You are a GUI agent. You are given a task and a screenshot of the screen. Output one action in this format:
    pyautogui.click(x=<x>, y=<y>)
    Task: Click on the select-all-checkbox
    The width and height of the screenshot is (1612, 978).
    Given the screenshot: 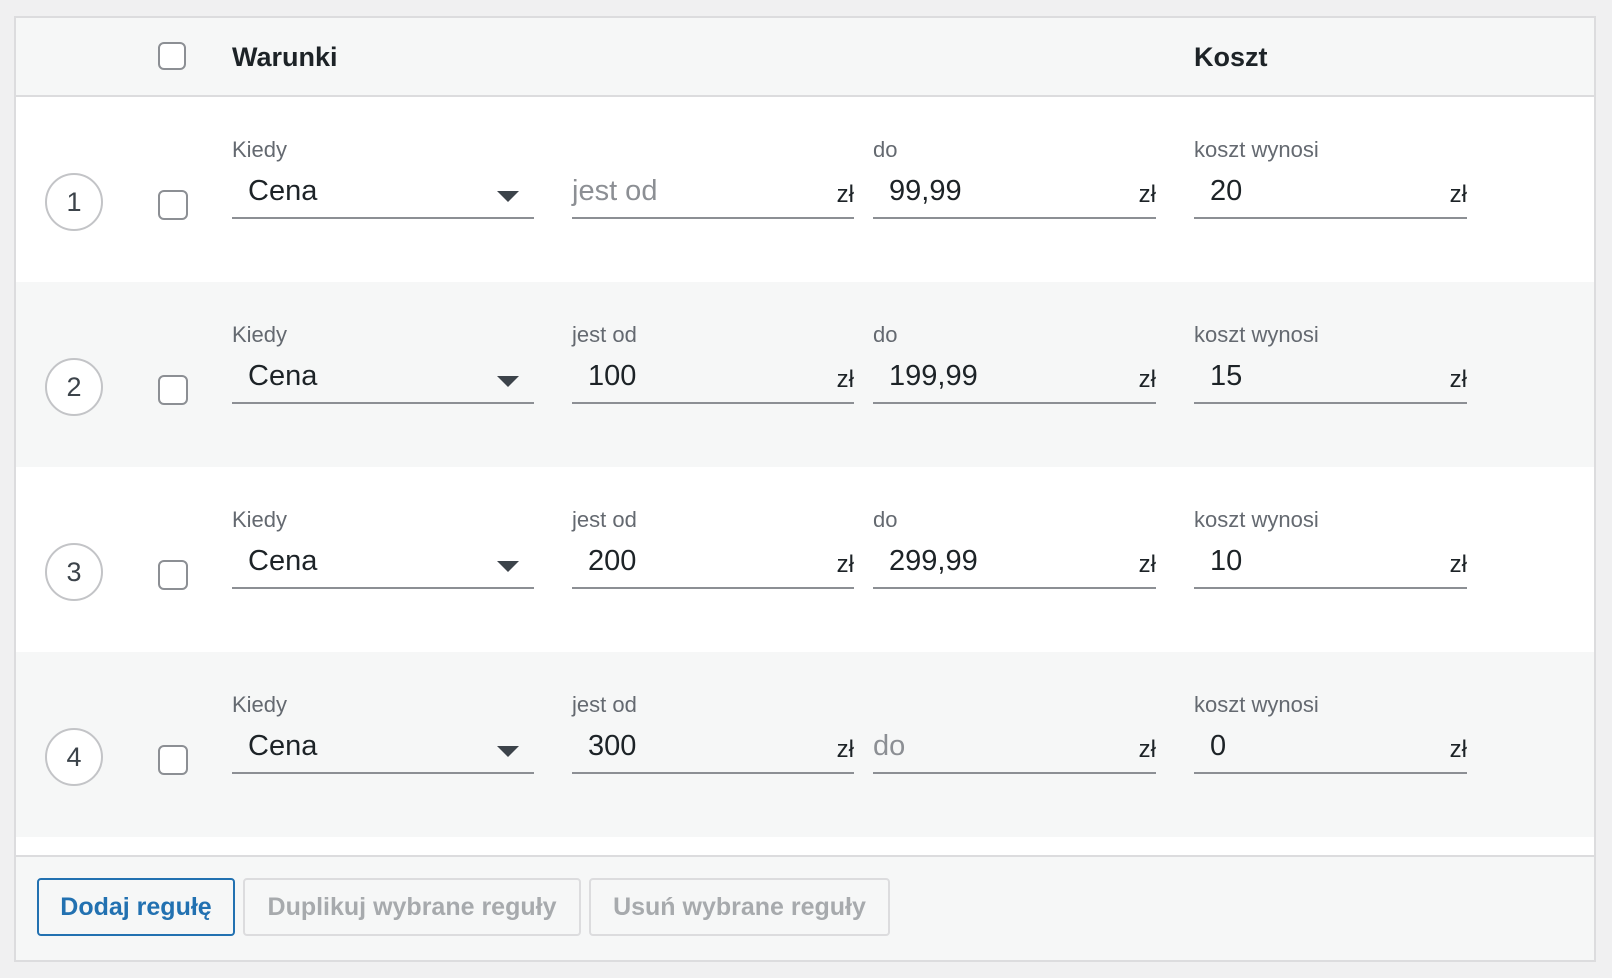 What is the action you would take?
    pyautogui.click(x=172, y=56)
    